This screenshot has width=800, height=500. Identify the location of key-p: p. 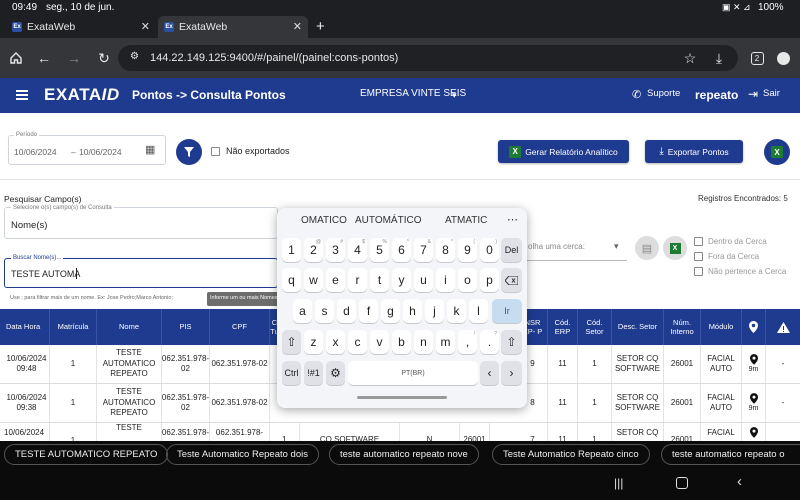
(489, 280).